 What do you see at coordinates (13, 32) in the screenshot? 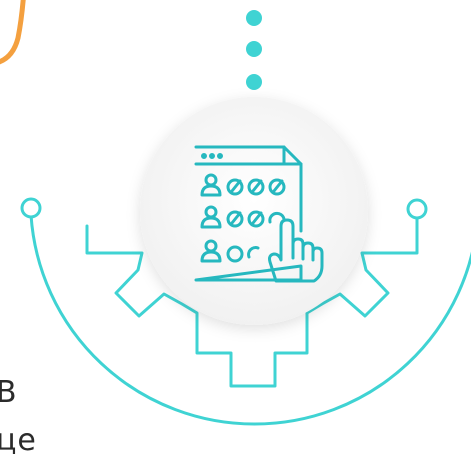
I see `orange-arc` at bounding box center [13, 32].